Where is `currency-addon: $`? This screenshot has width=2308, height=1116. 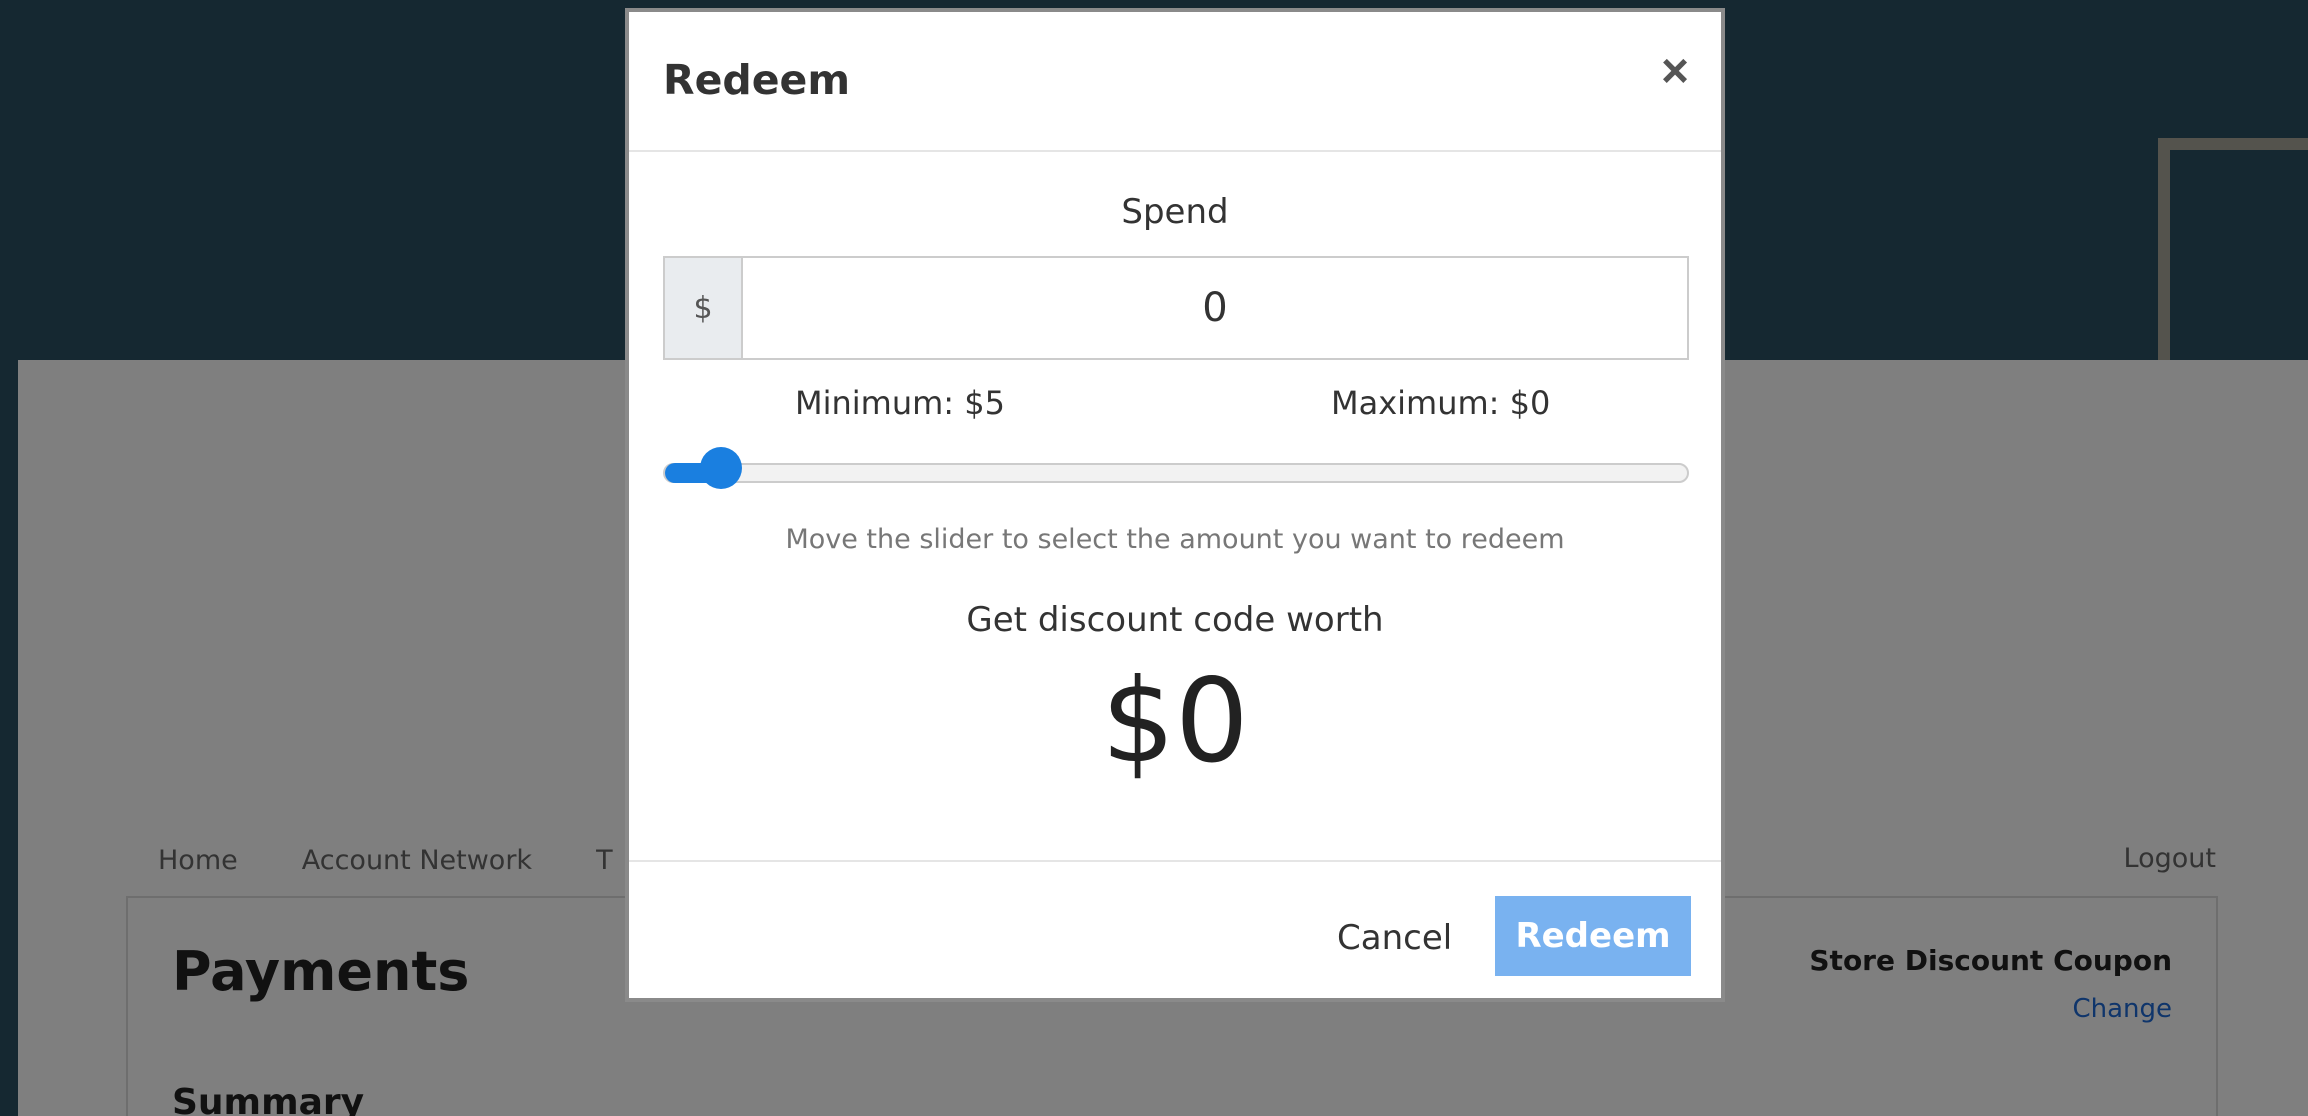
currency-addon: $ is located at coordinates (704, 308).